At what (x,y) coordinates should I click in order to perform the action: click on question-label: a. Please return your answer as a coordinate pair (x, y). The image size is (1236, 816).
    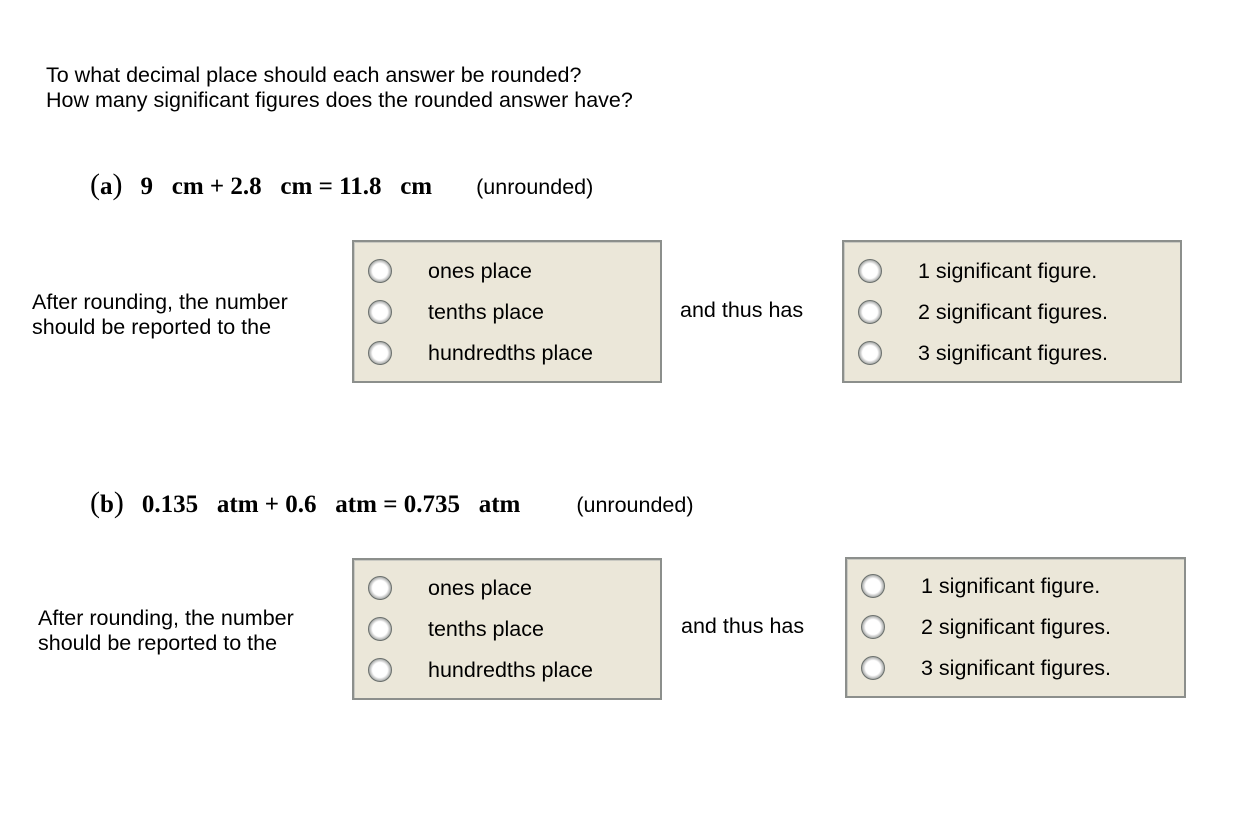
    Looking at the image, I should click on (106, 186).